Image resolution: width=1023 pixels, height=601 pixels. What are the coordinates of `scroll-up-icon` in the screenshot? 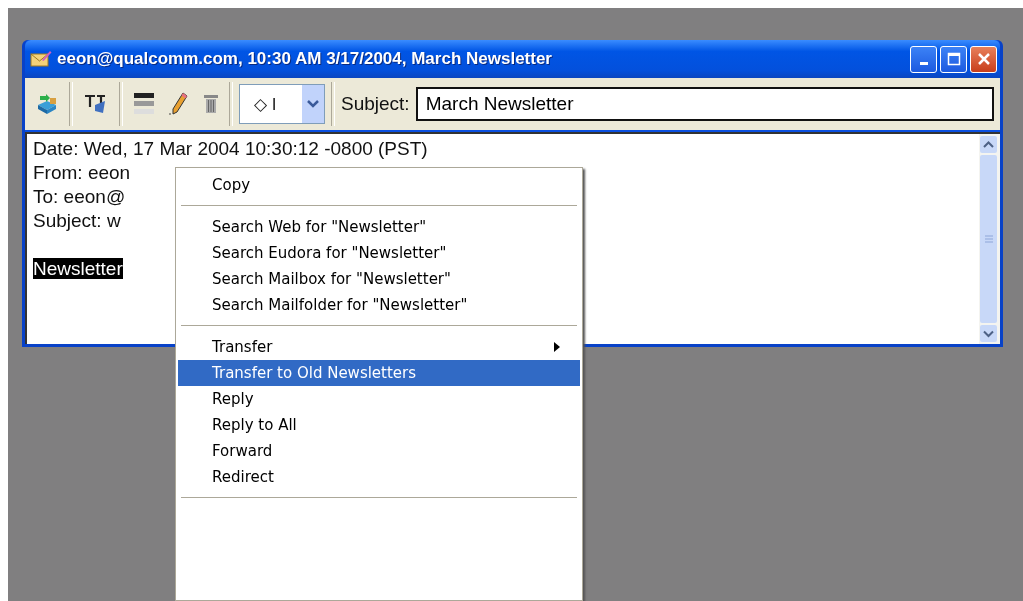 It's located at (988, 144).